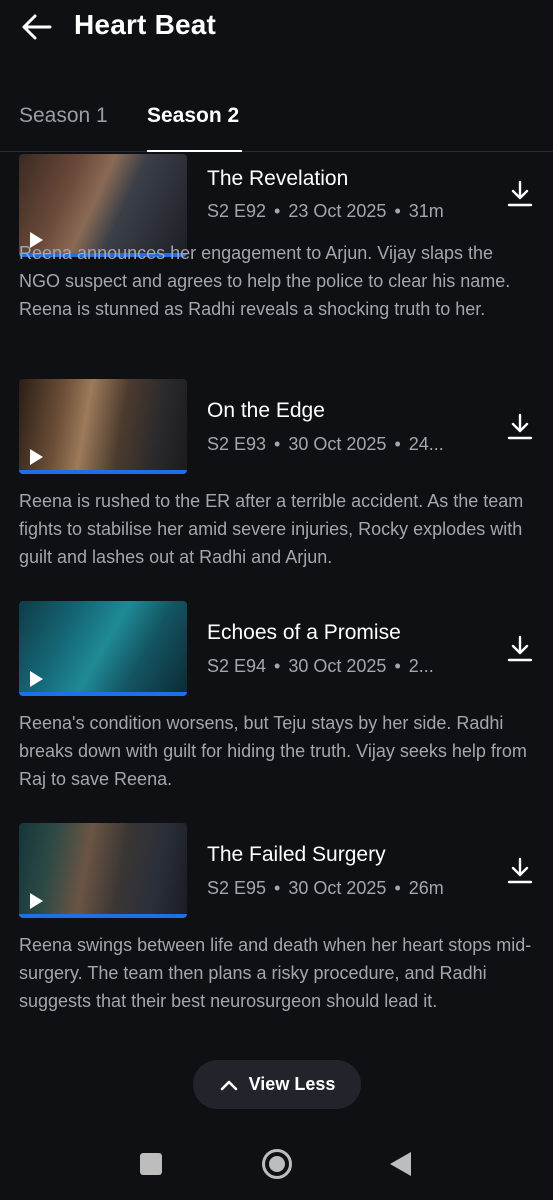 The width and height of the screenshot is (553, 1200). I want to click on episode-title: The Revelation, so click(277, 179).